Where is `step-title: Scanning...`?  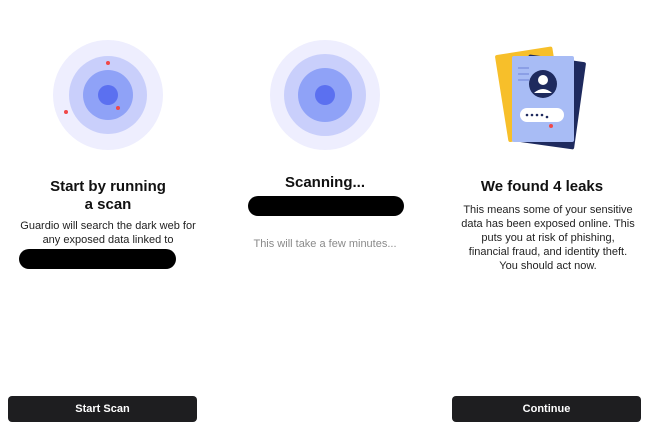 step-title: Scanning... is located at coordinates (324, 182).